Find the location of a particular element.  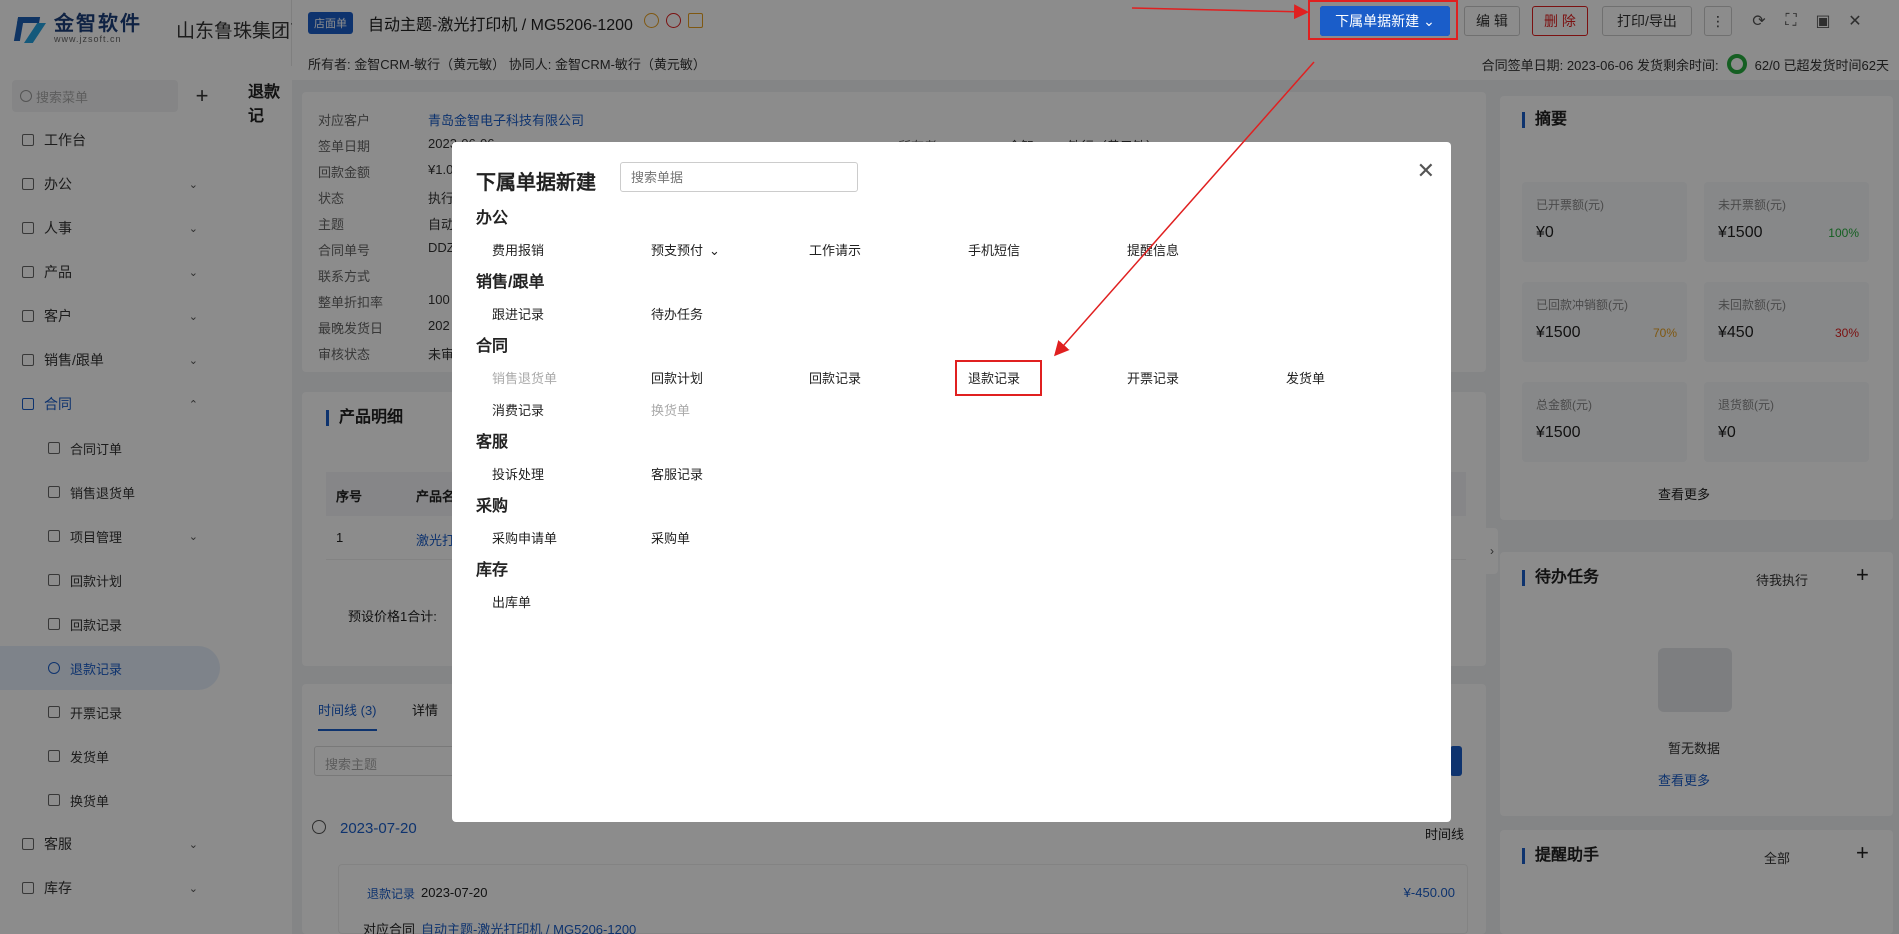

item-work-request: 工作请示 is located at coordinates (835, 249).